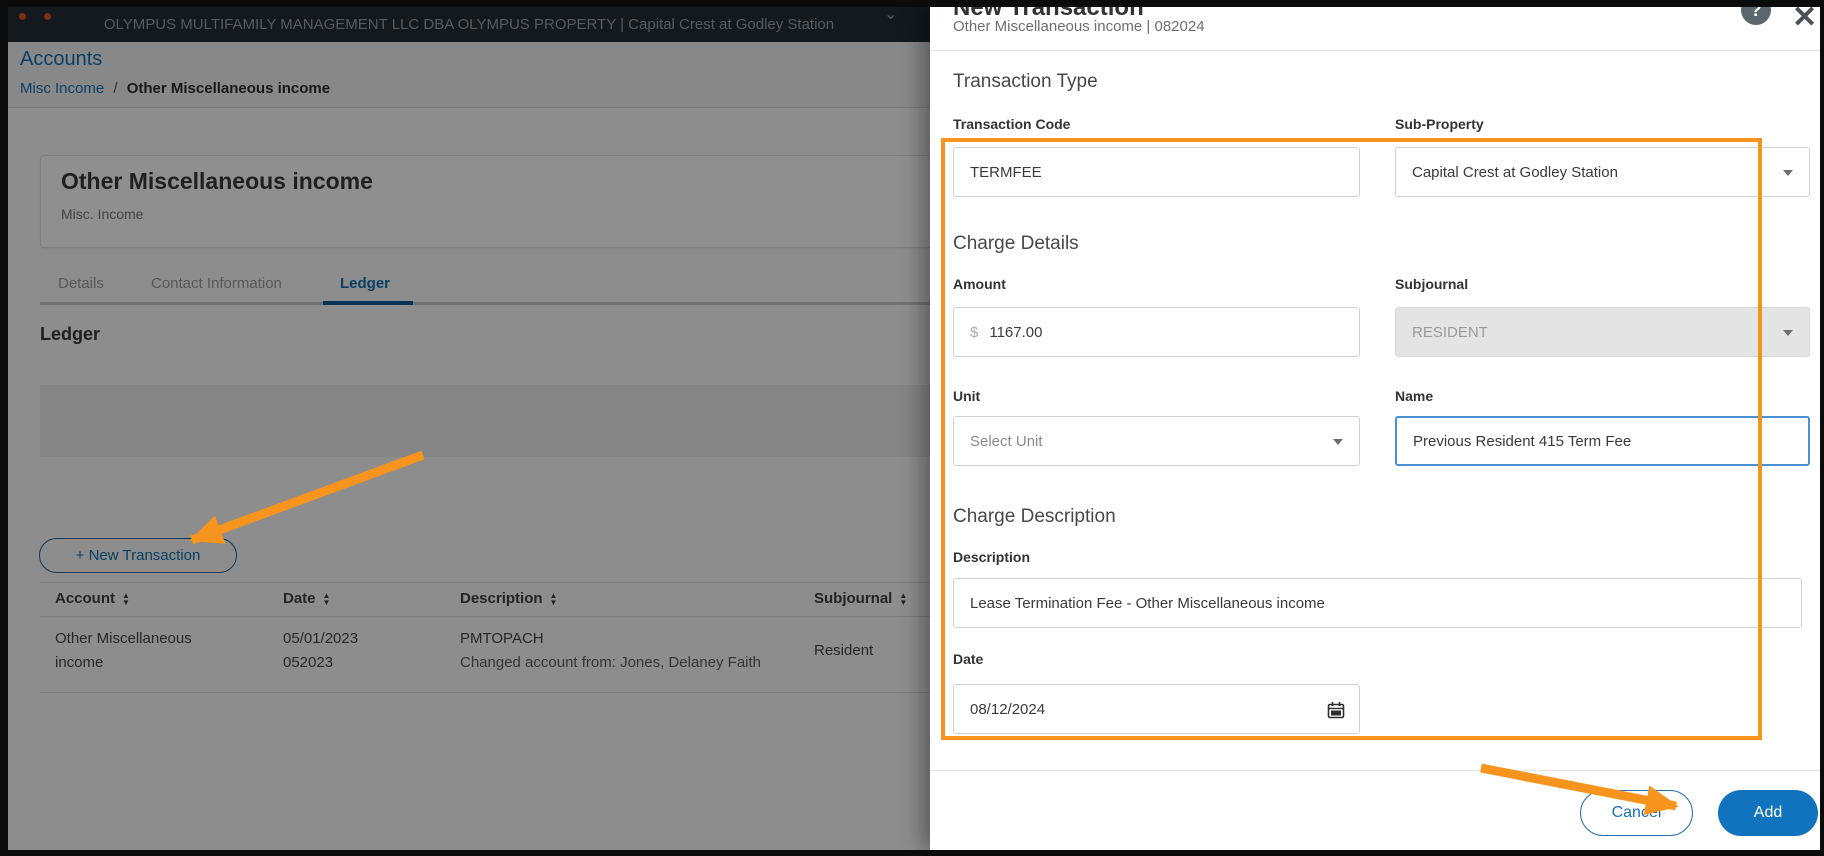  I want to click on sub-property-select: Capital Crest at Godley Station, so click(1602, 172).